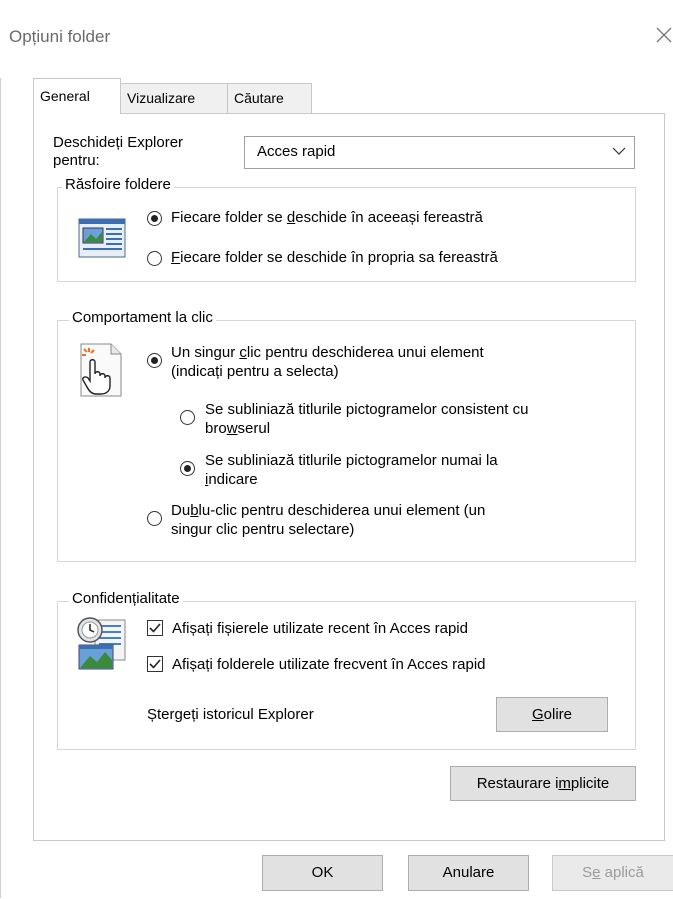 This screenshot has width=673, height=899. I want to click on clear-history-label: Ștergeți istoricul Explorer, so click(230, 714).